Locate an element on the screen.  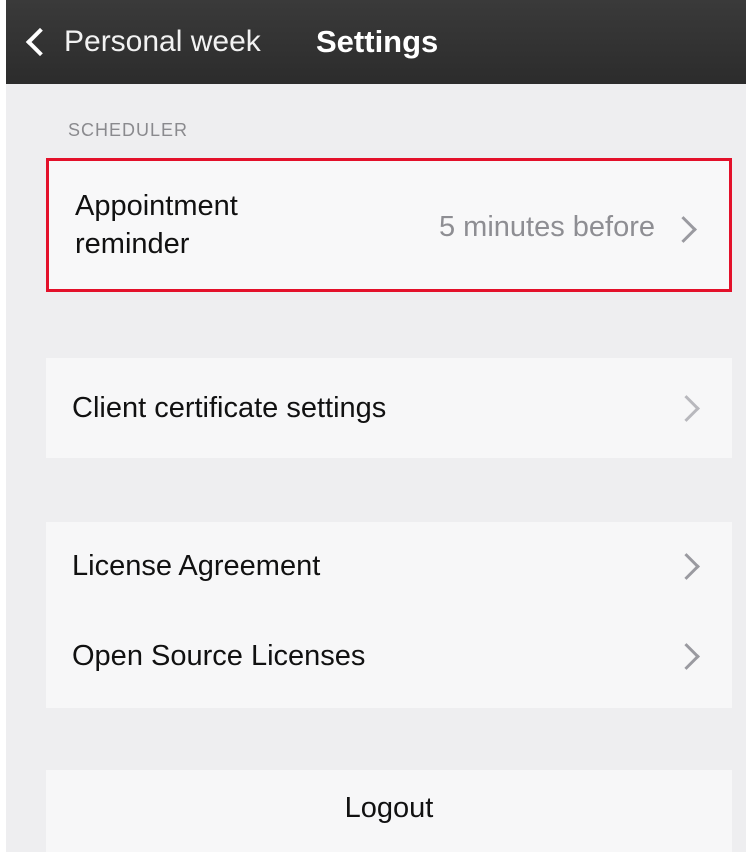
back-button: Personal week is located at coordinates (140, 42).